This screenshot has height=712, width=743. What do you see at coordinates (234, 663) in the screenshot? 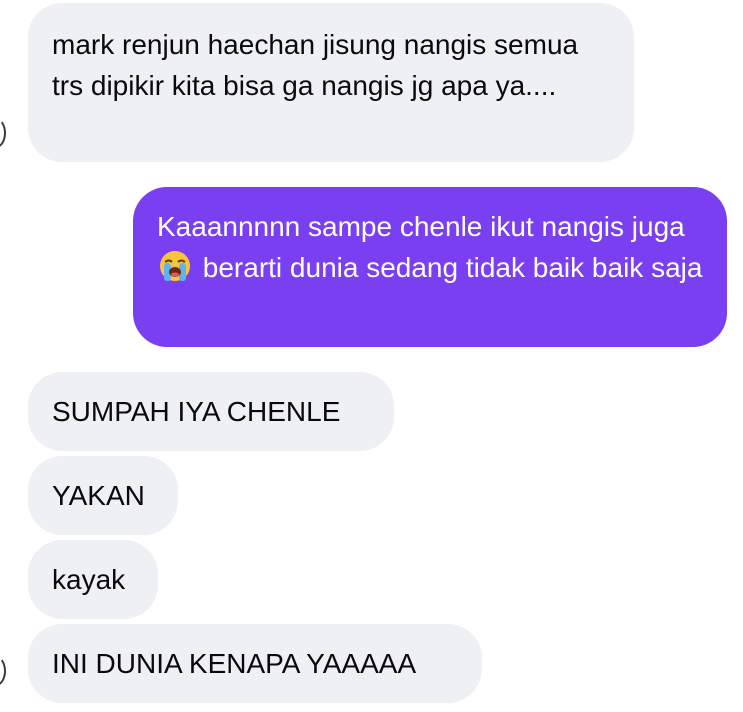
I see `message-text: INI DUNIA KENAPA YAAAAA` at bounding box center [234, 663].